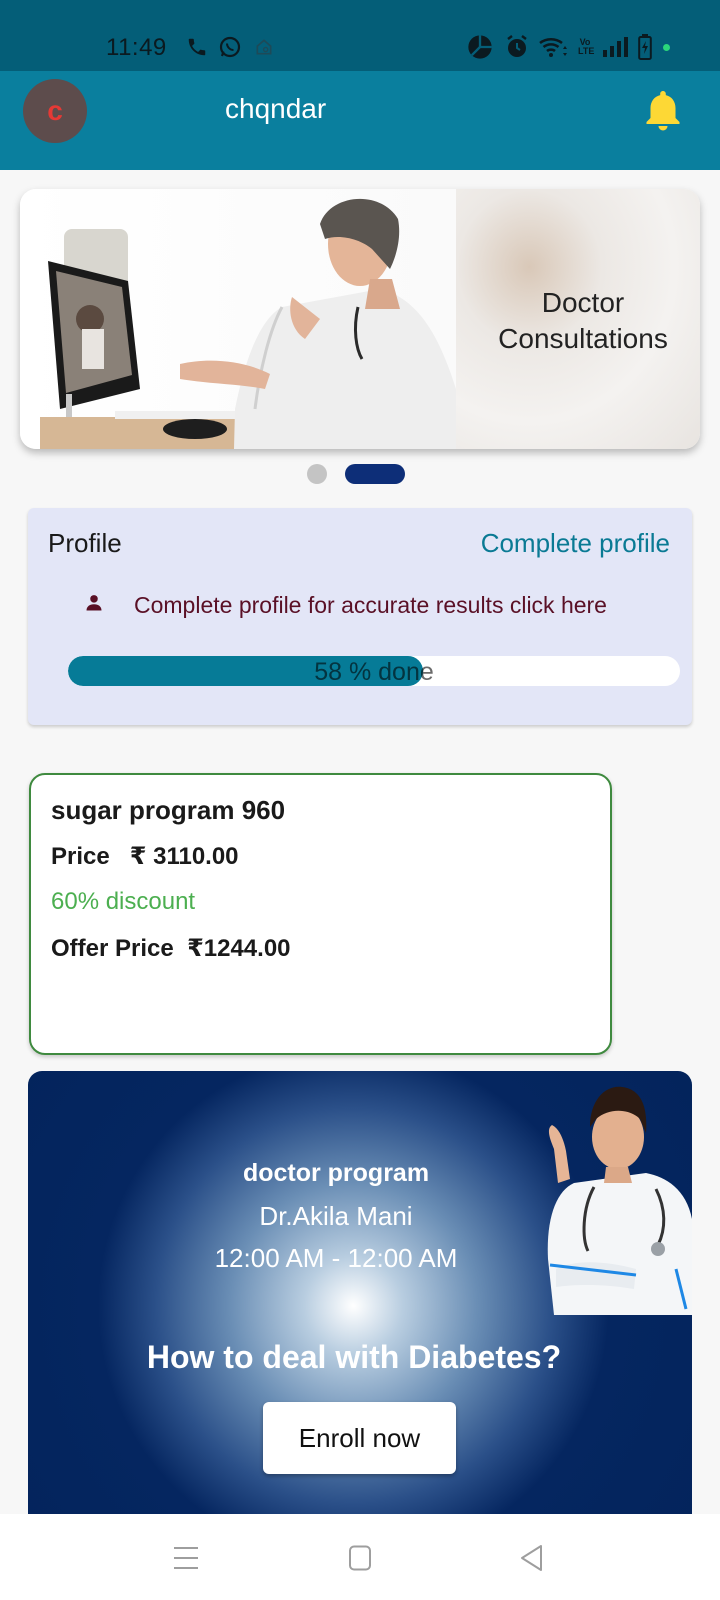 The height and width of the screenshot is (1600, 720). I want to click on home-shield-icon, so click(264, 47).